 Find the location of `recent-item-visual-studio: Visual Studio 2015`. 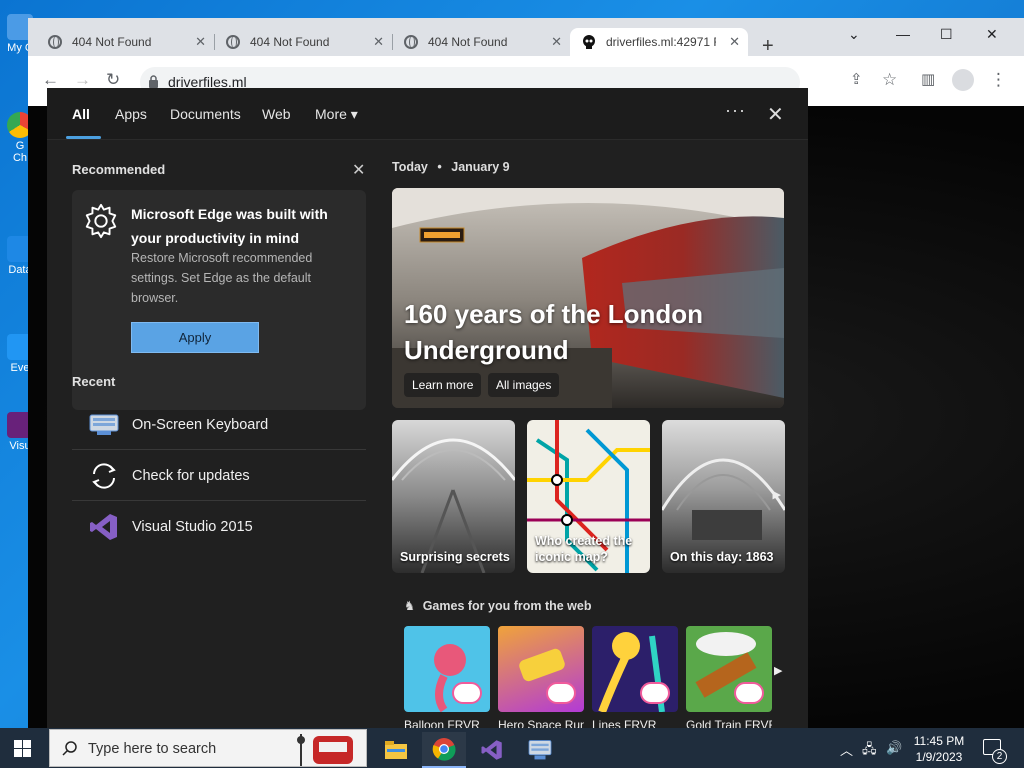

recent-item-visual-studio: Visual Studio 2015 is located at coordinates (219, 527).